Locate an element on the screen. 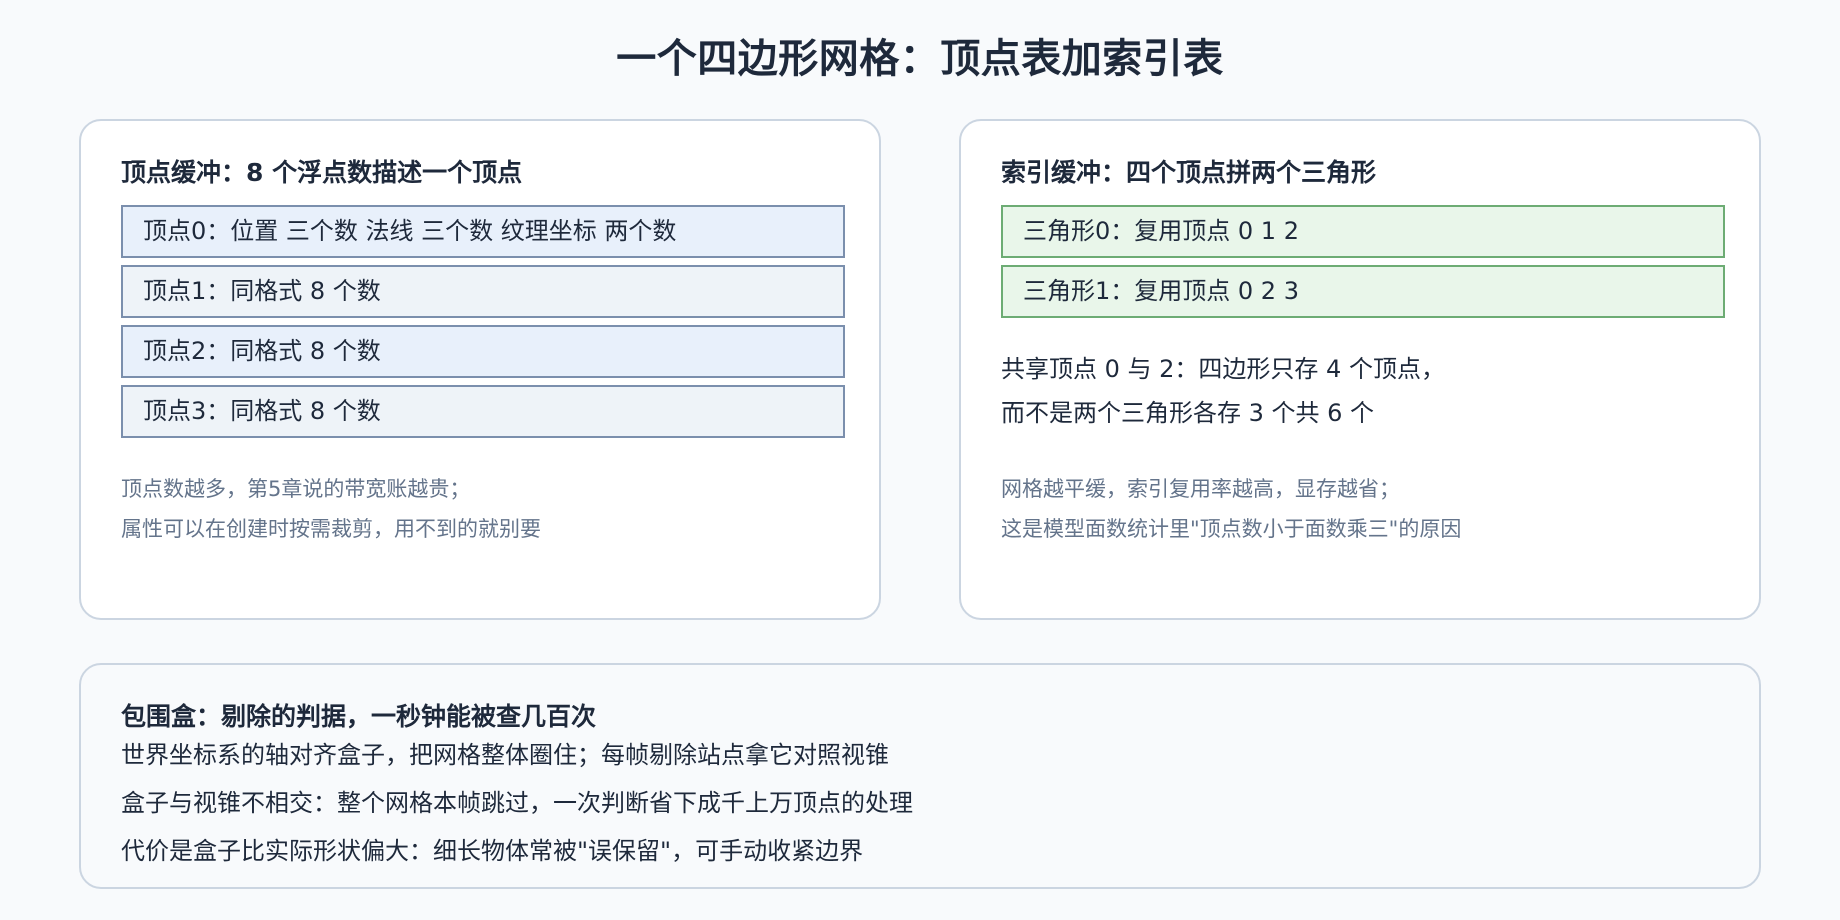 This screenshot has width=1840, height=920. vertex-row-2: 顶点2：同格式 8 个数 is located at coordinates (483, 351).